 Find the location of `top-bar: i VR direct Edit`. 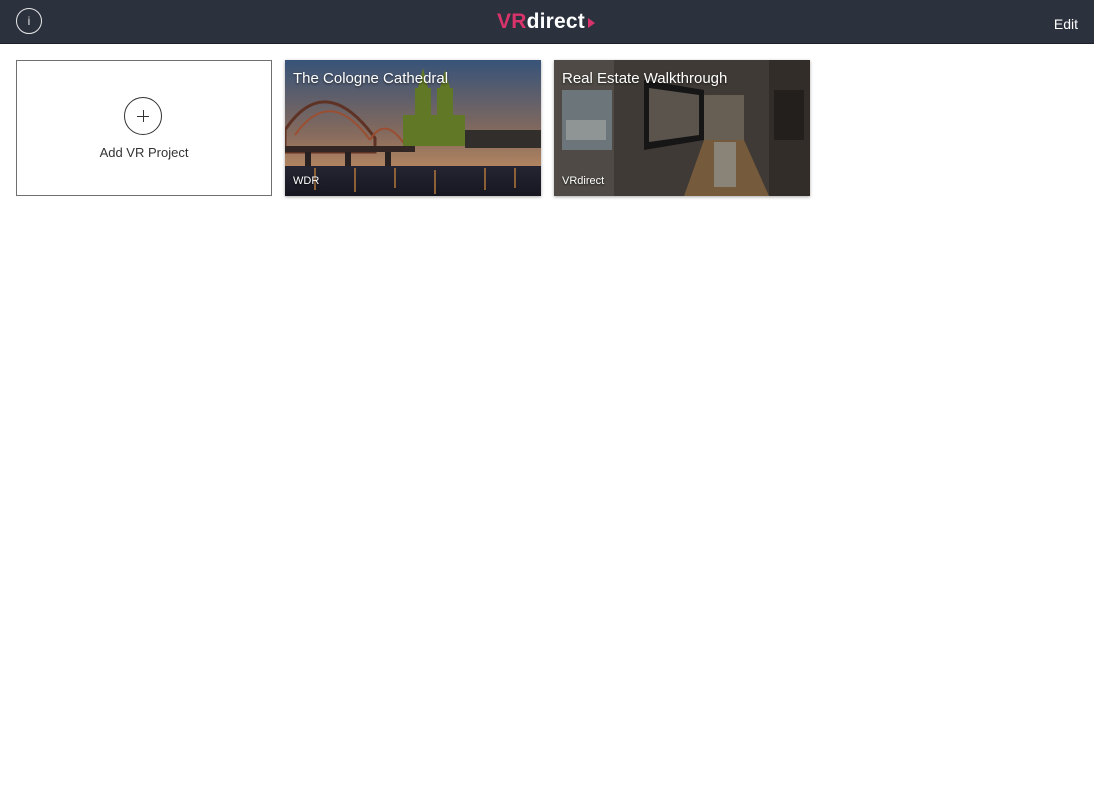

top-bar: i VR direct Edit is located at coordinates (547, 22).